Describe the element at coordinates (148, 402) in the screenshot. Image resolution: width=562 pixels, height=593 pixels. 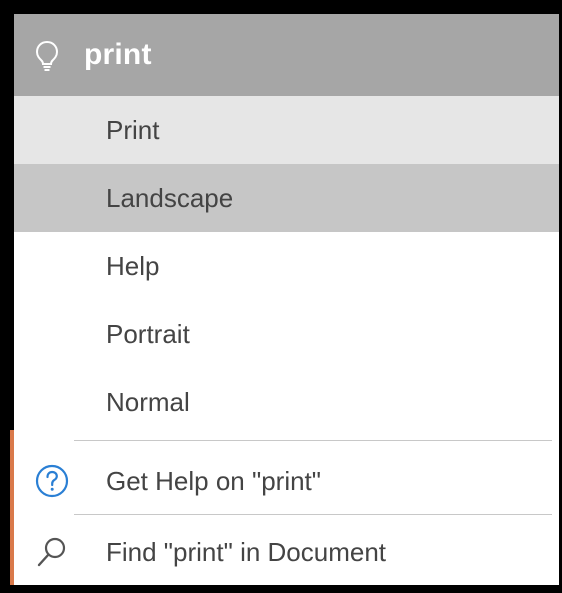
I see `result-item-label: Normal` at that location.